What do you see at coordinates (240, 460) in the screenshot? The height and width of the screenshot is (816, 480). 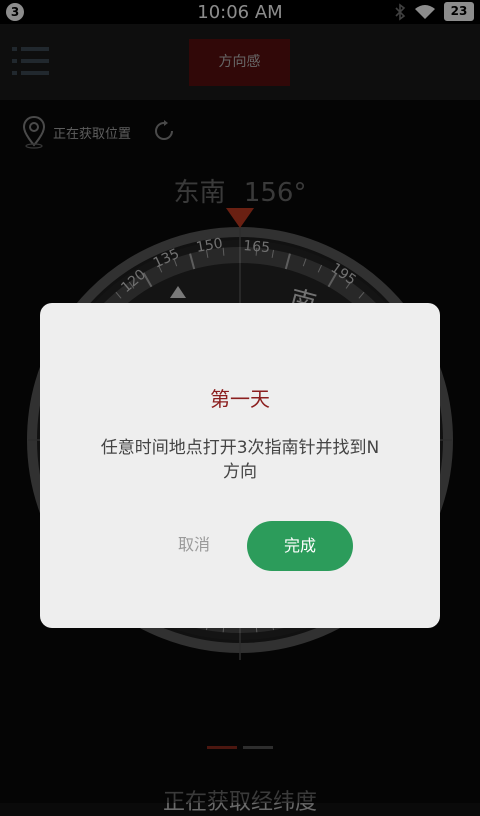 I see `dialog-message: 任意时间地点打开3次指南针并找到N方向` at bounding box center [240, 460].